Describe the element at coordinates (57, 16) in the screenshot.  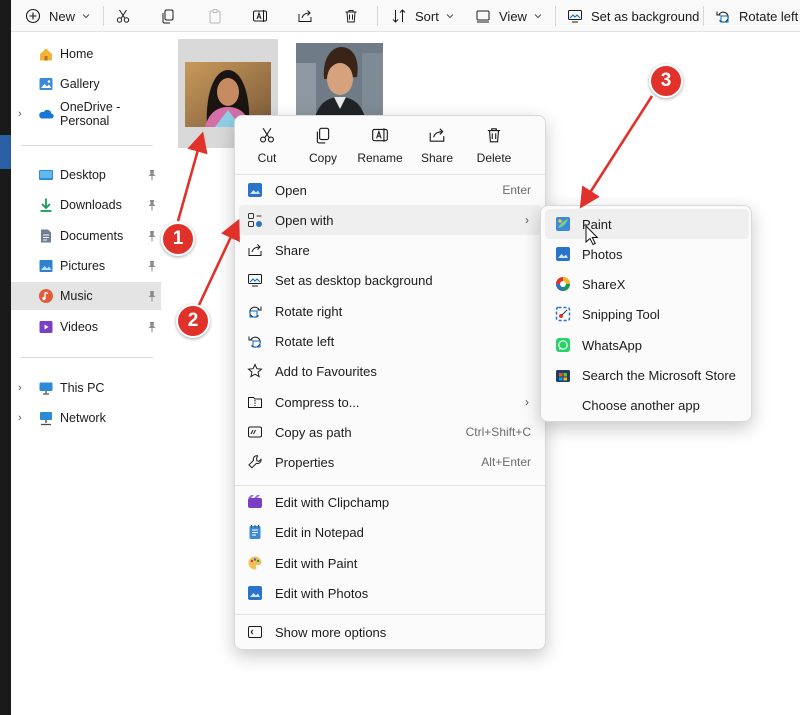
I see `new-button: New` at that location.